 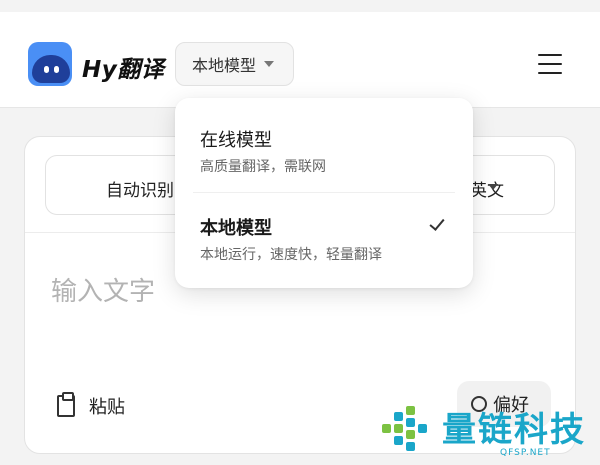 I want to click on menu-divider, so click(x=324, y=192).